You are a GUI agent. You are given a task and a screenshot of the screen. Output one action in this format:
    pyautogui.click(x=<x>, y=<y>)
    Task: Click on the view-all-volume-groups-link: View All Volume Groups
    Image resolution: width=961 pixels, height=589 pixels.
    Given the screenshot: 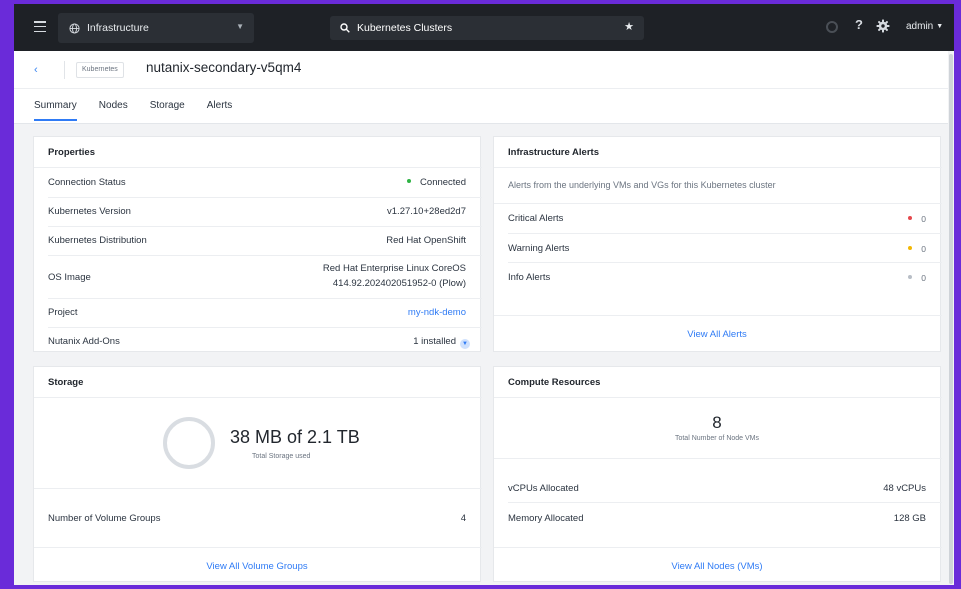 What is the action you would take?
    pyautogui.click(x=257, y=566)
    